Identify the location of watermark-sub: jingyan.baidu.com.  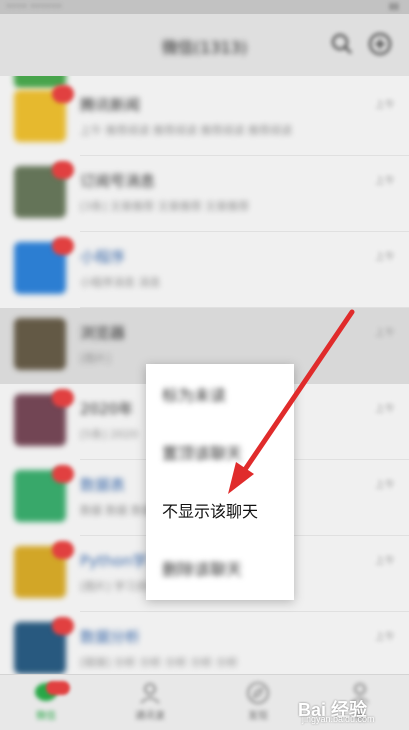
(338, 719).